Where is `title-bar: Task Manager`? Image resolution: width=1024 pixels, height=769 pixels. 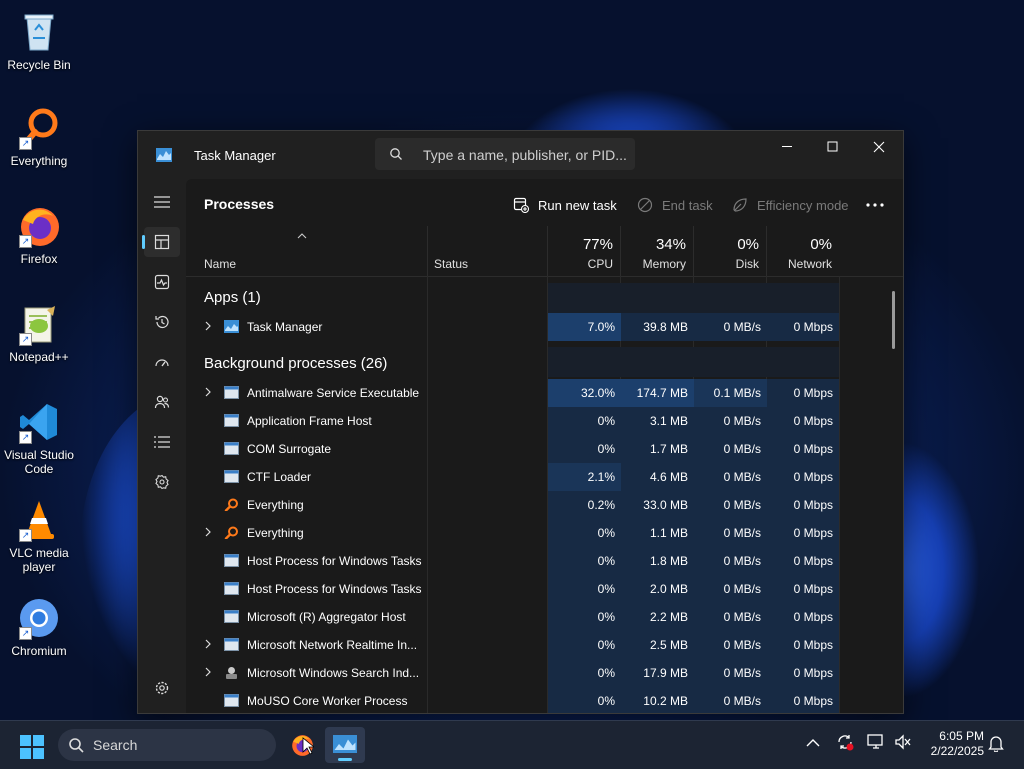 title-bar: Task Manager is located at coordinates (520, 155).